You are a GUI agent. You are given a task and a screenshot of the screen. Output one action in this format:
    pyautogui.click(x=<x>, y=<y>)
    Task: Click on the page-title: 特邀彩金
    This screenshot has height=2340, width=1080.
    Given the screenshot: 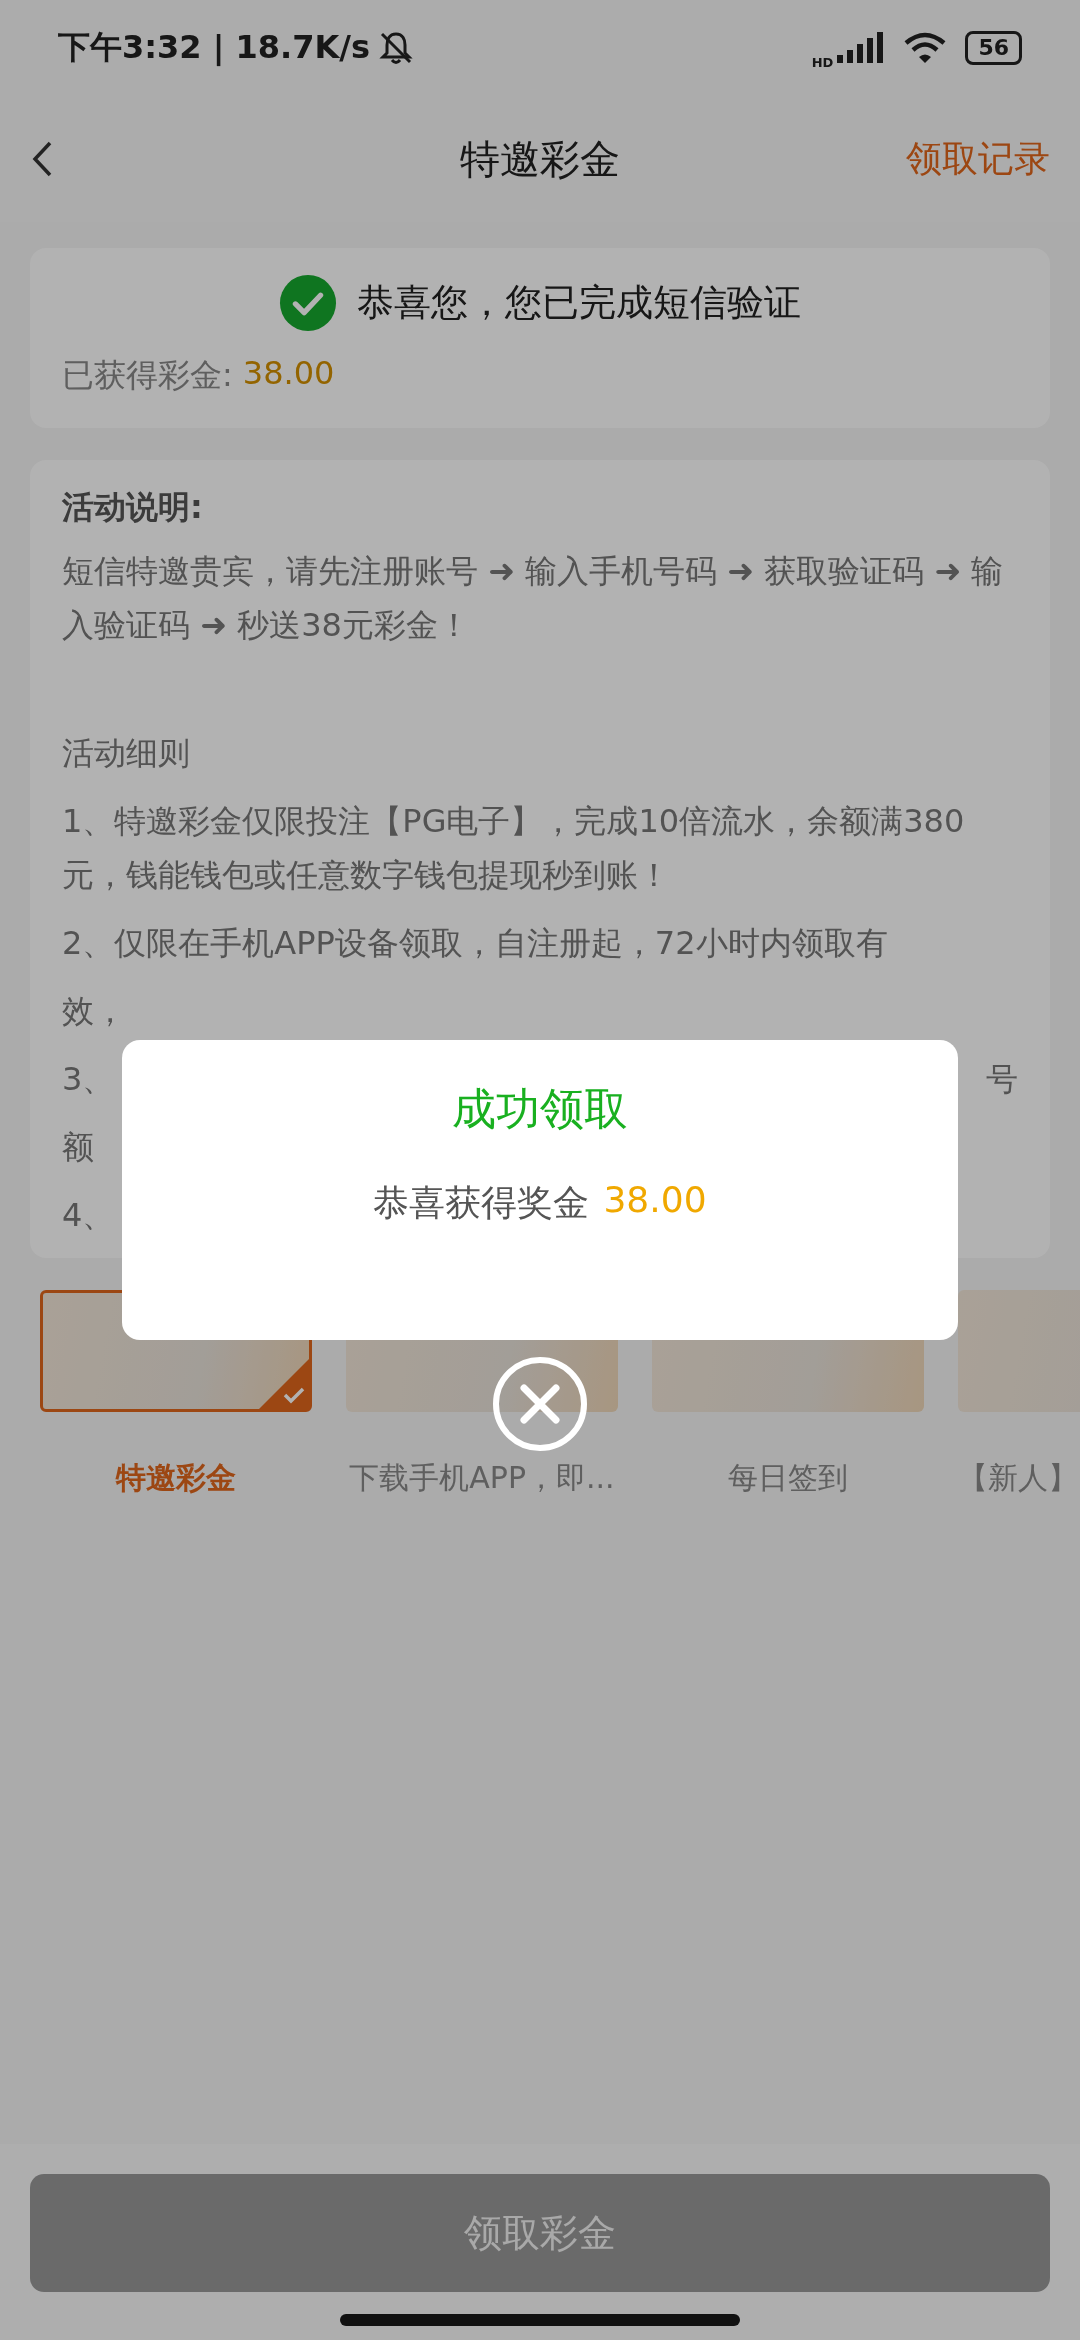 What is the action you would take?
    pyautogui.click(x=540, y=159)
    